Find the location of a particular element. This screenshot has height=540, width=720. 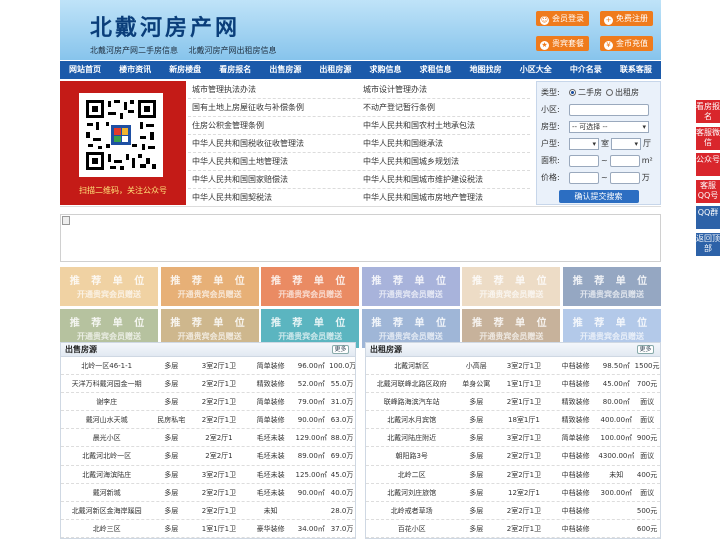

listing-name: 北戴河刘庄旅馆 is located at coordinates (411, 492).